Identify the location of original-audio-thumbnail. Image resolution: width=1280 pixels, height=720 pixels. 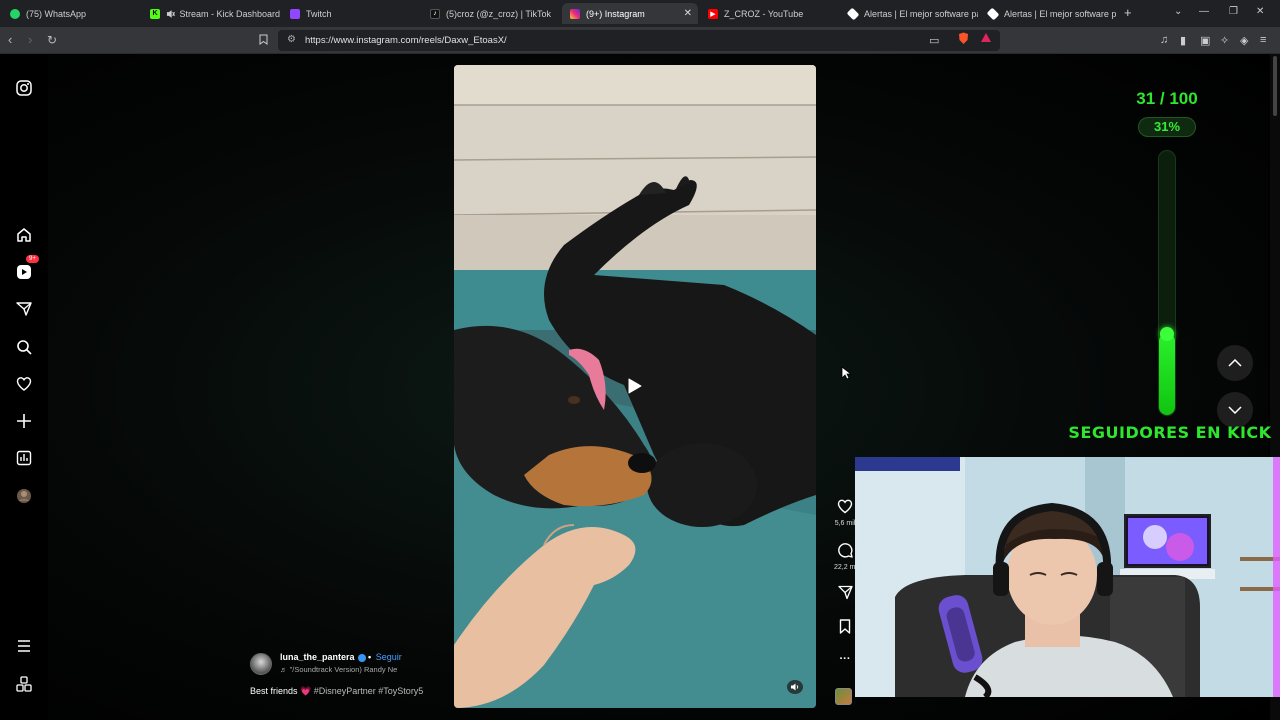
(843, 696).